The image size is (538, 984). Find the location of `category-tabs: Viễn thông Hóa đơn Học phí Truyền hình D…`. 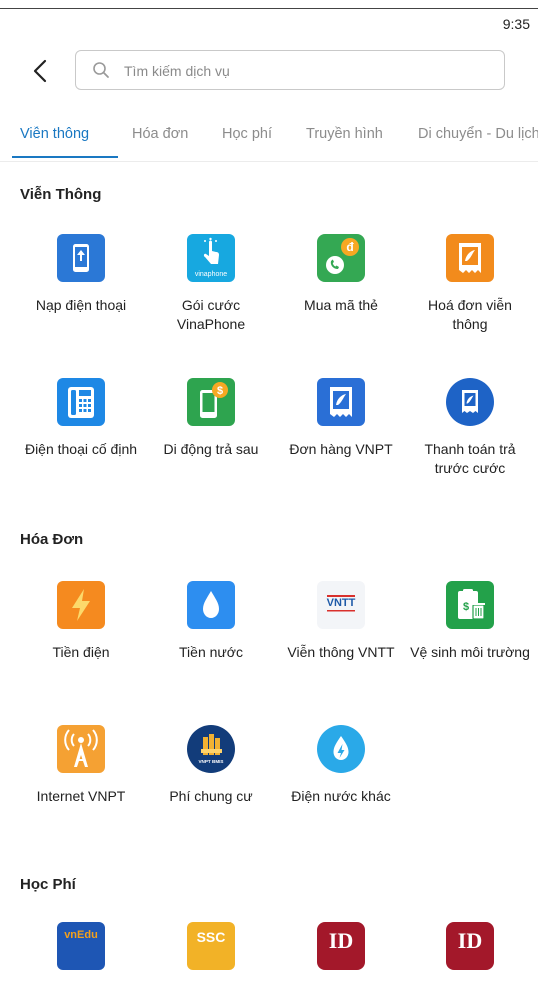

category-tabs: Viễn thông Hóa đơn Học phí Truyền hình D… is located at coordinates (269, 144).